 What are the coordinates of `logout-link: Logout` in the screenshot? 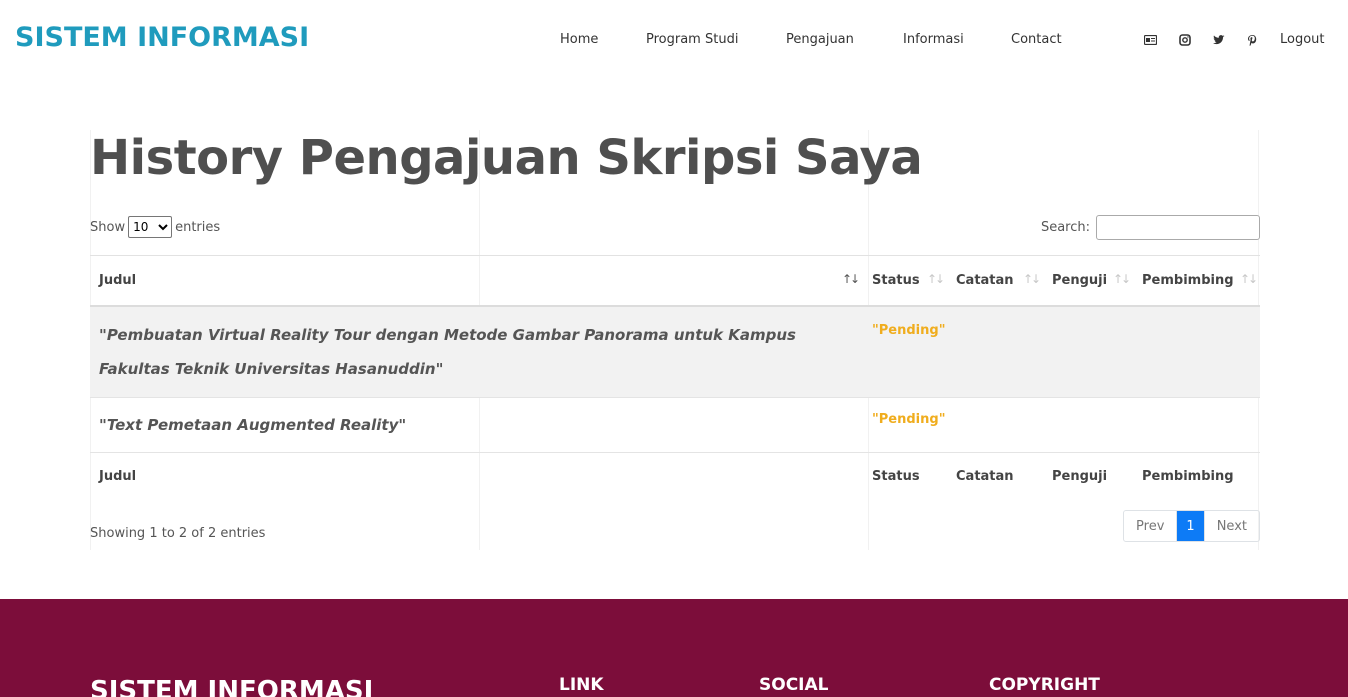 It's located at (1302, 39).